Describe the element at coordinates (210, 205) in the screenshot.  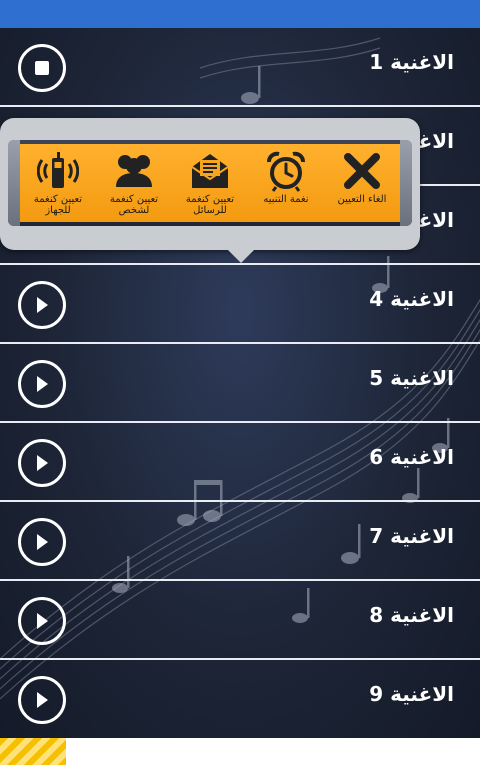
I see `set-message-tone-label: تعيين كنغمة للرسائل` at that location.